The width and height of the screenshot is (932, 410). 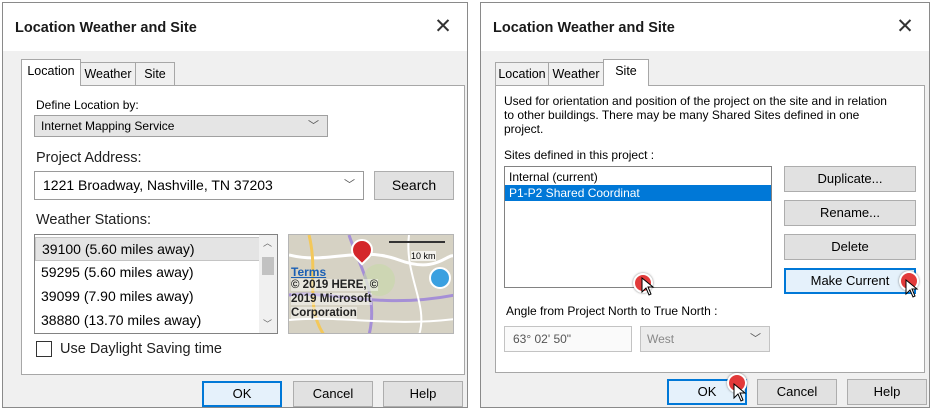 I want to click on define-location-dropdown: Internet Mapping Service ﹀, so click(x=181, y=126).